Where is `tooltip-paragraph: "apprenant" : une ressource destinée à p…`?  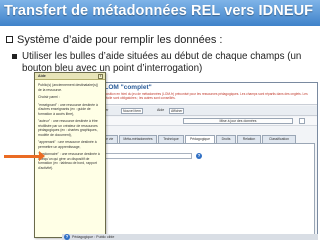 tooltip-paragraph: "apprenant" : une ressource destinée à p… is located at coordinates (67, 144).